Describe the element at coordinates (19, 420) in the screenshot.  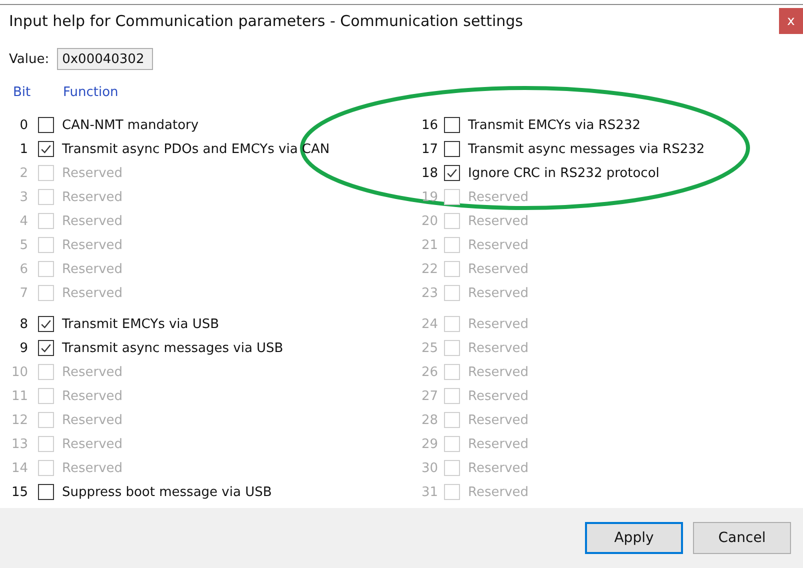
I see `bit-number: 12` at that location.